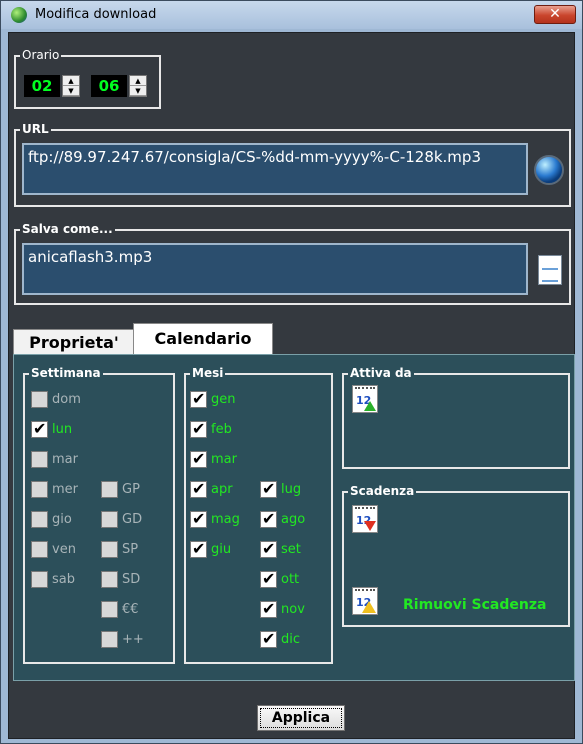 The width and height of the screenshot is (583, 744). What do you see at coordinates (138, 81) in the screenshot?
I see `minutes-up-arrow-icon: ▲` at bounding box center [138, 81].